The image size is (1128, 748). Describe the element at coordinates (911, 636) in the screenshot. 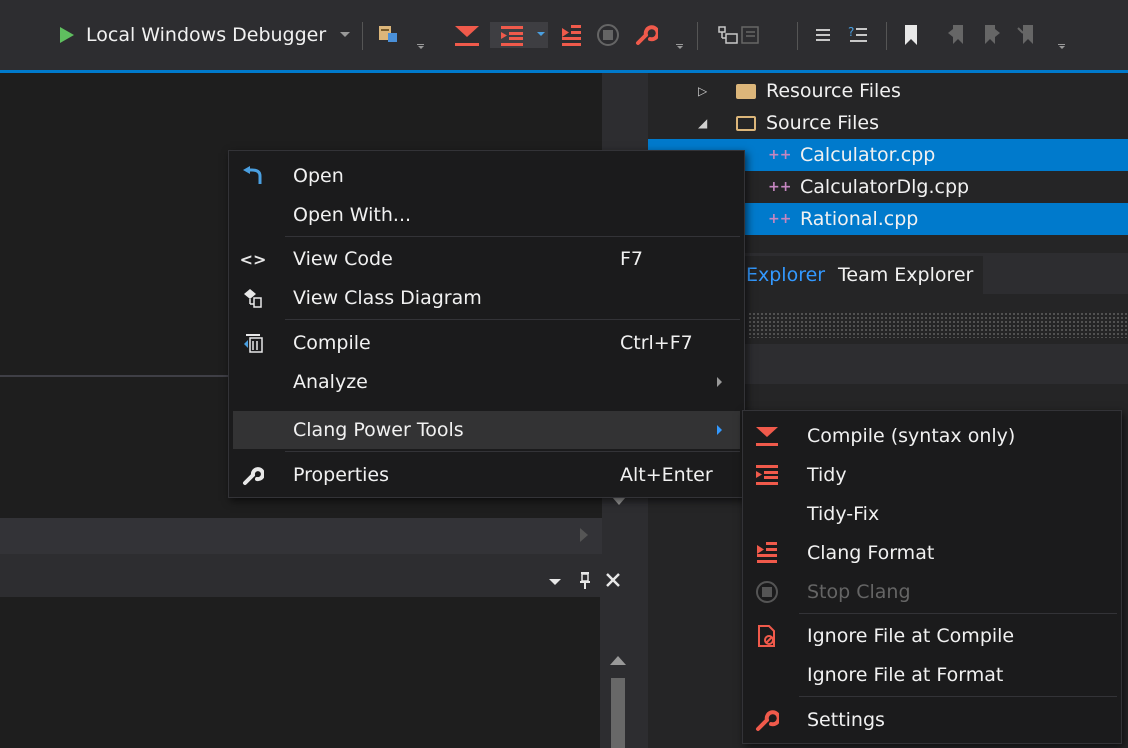

I see `menu-item-label: Ignore File at Compile` at that location.